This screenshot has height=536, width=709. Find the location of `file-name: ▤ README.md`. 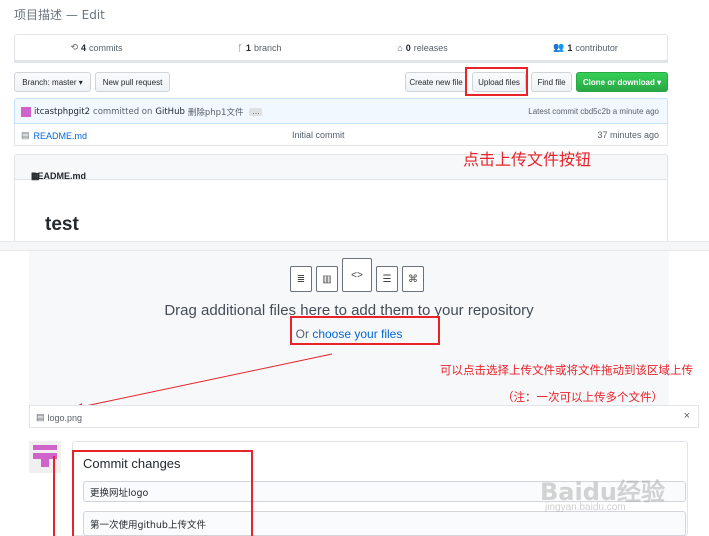

file-name: ▤ README.md is located at coordinates (54, 135).